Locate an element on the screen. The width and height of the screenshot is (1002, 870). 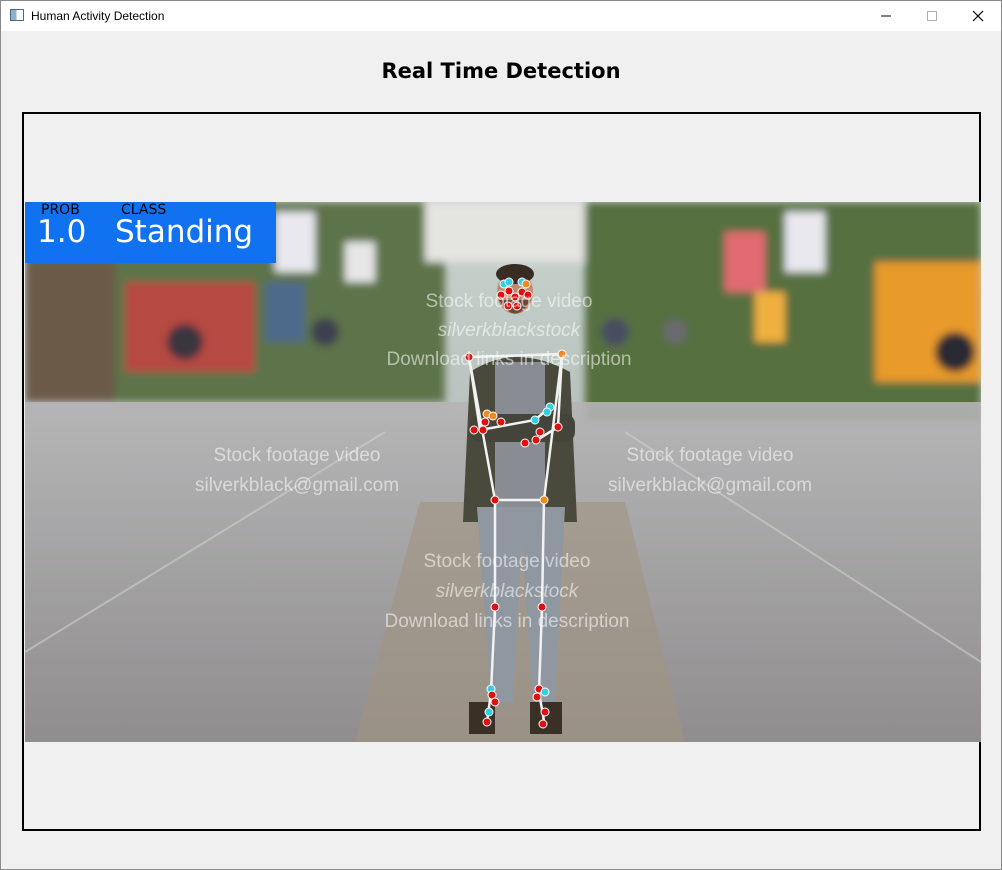
minimize-button is located at coordinates (886, 16).